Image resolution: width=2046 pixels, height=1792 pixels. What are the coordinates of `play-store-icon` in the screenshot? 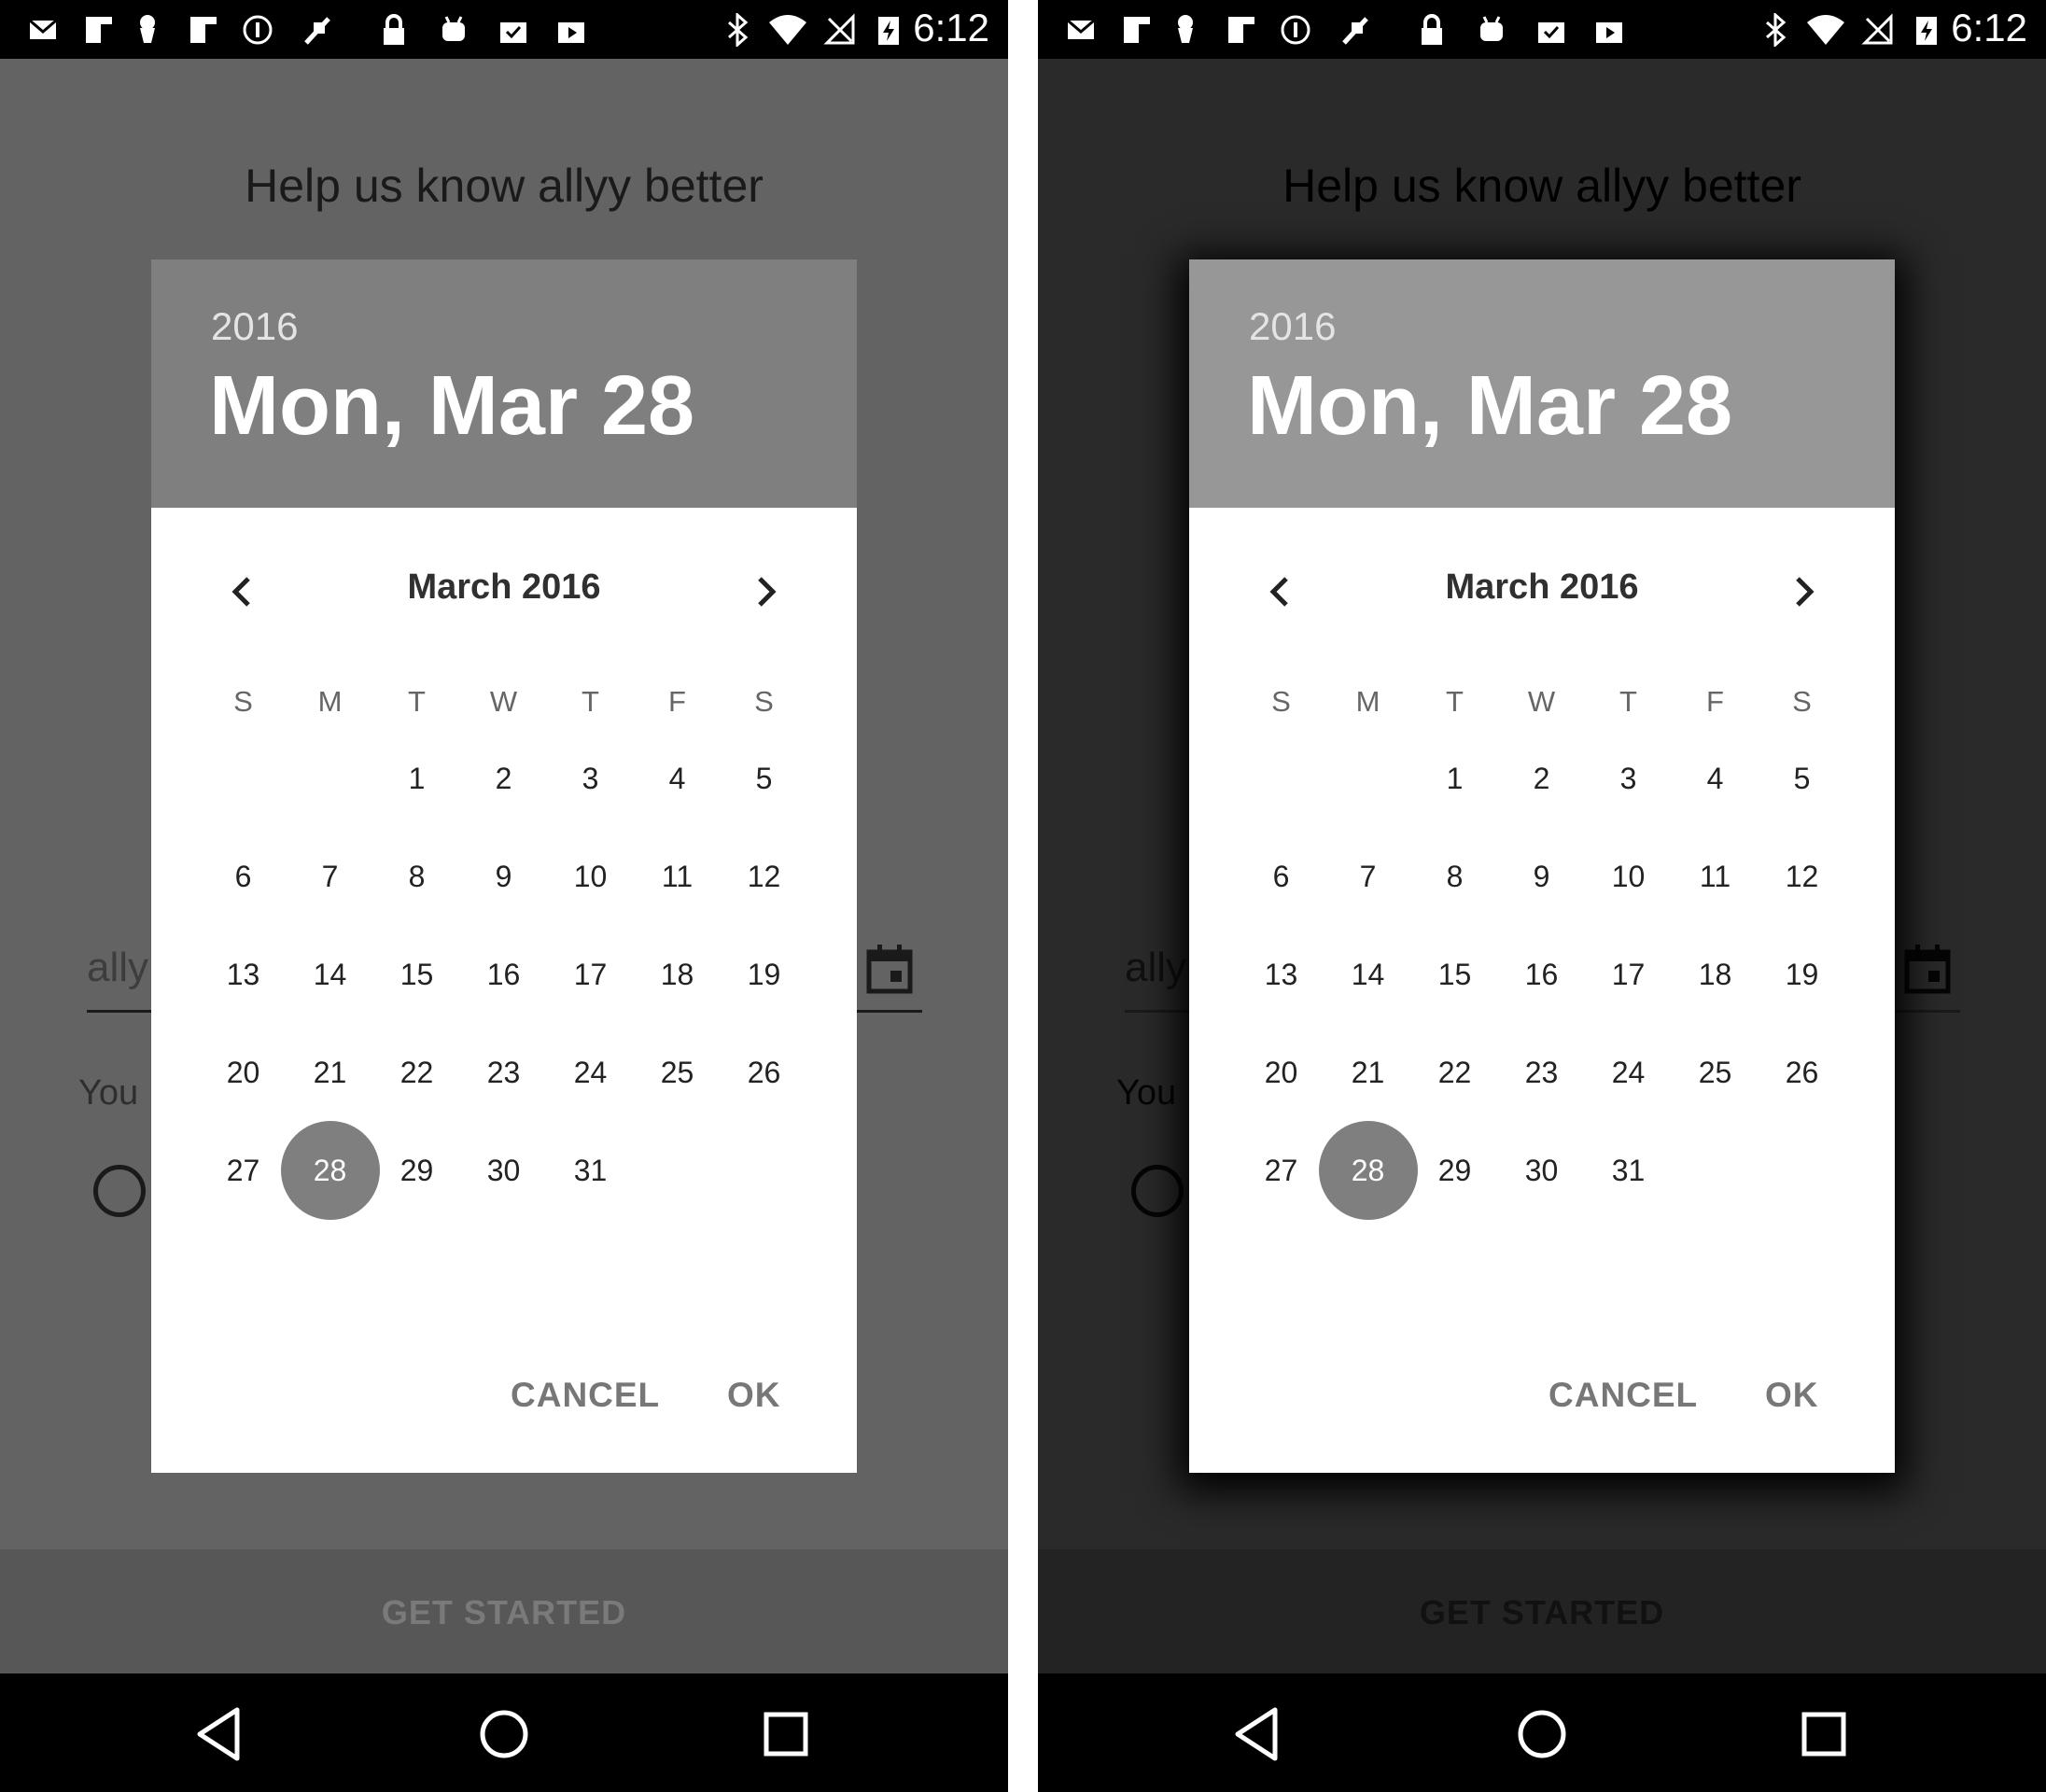 It's located at (1609, 32).